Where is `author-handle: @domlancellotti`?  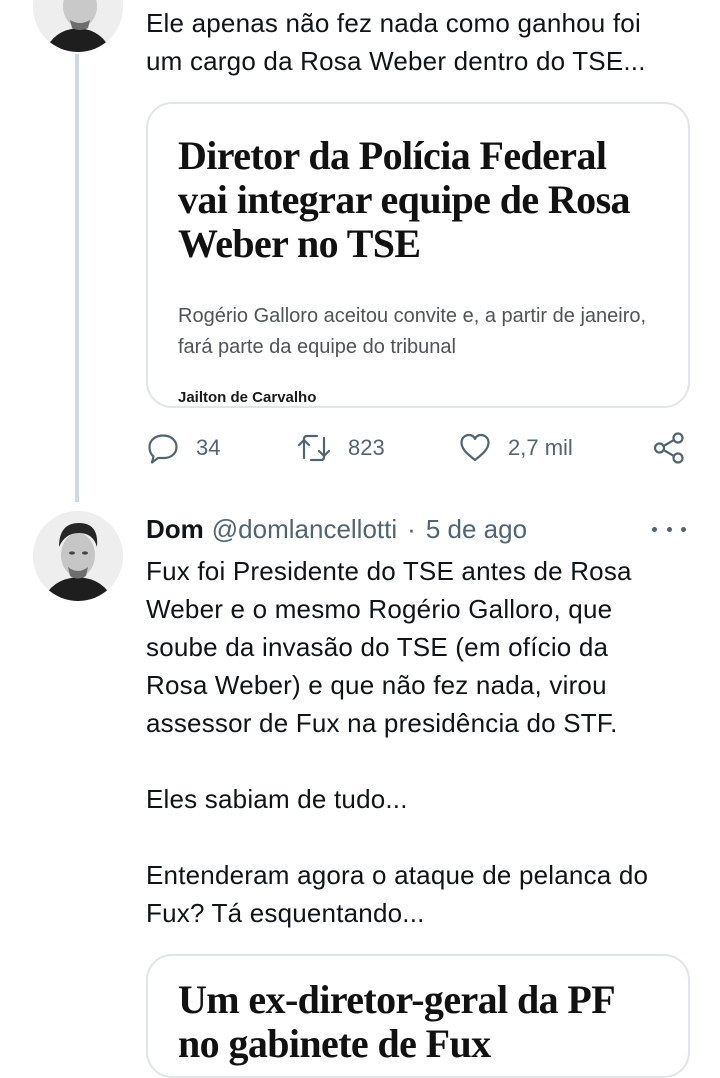 author-handle: @domlancellotti is located at coordinates (304, 529).